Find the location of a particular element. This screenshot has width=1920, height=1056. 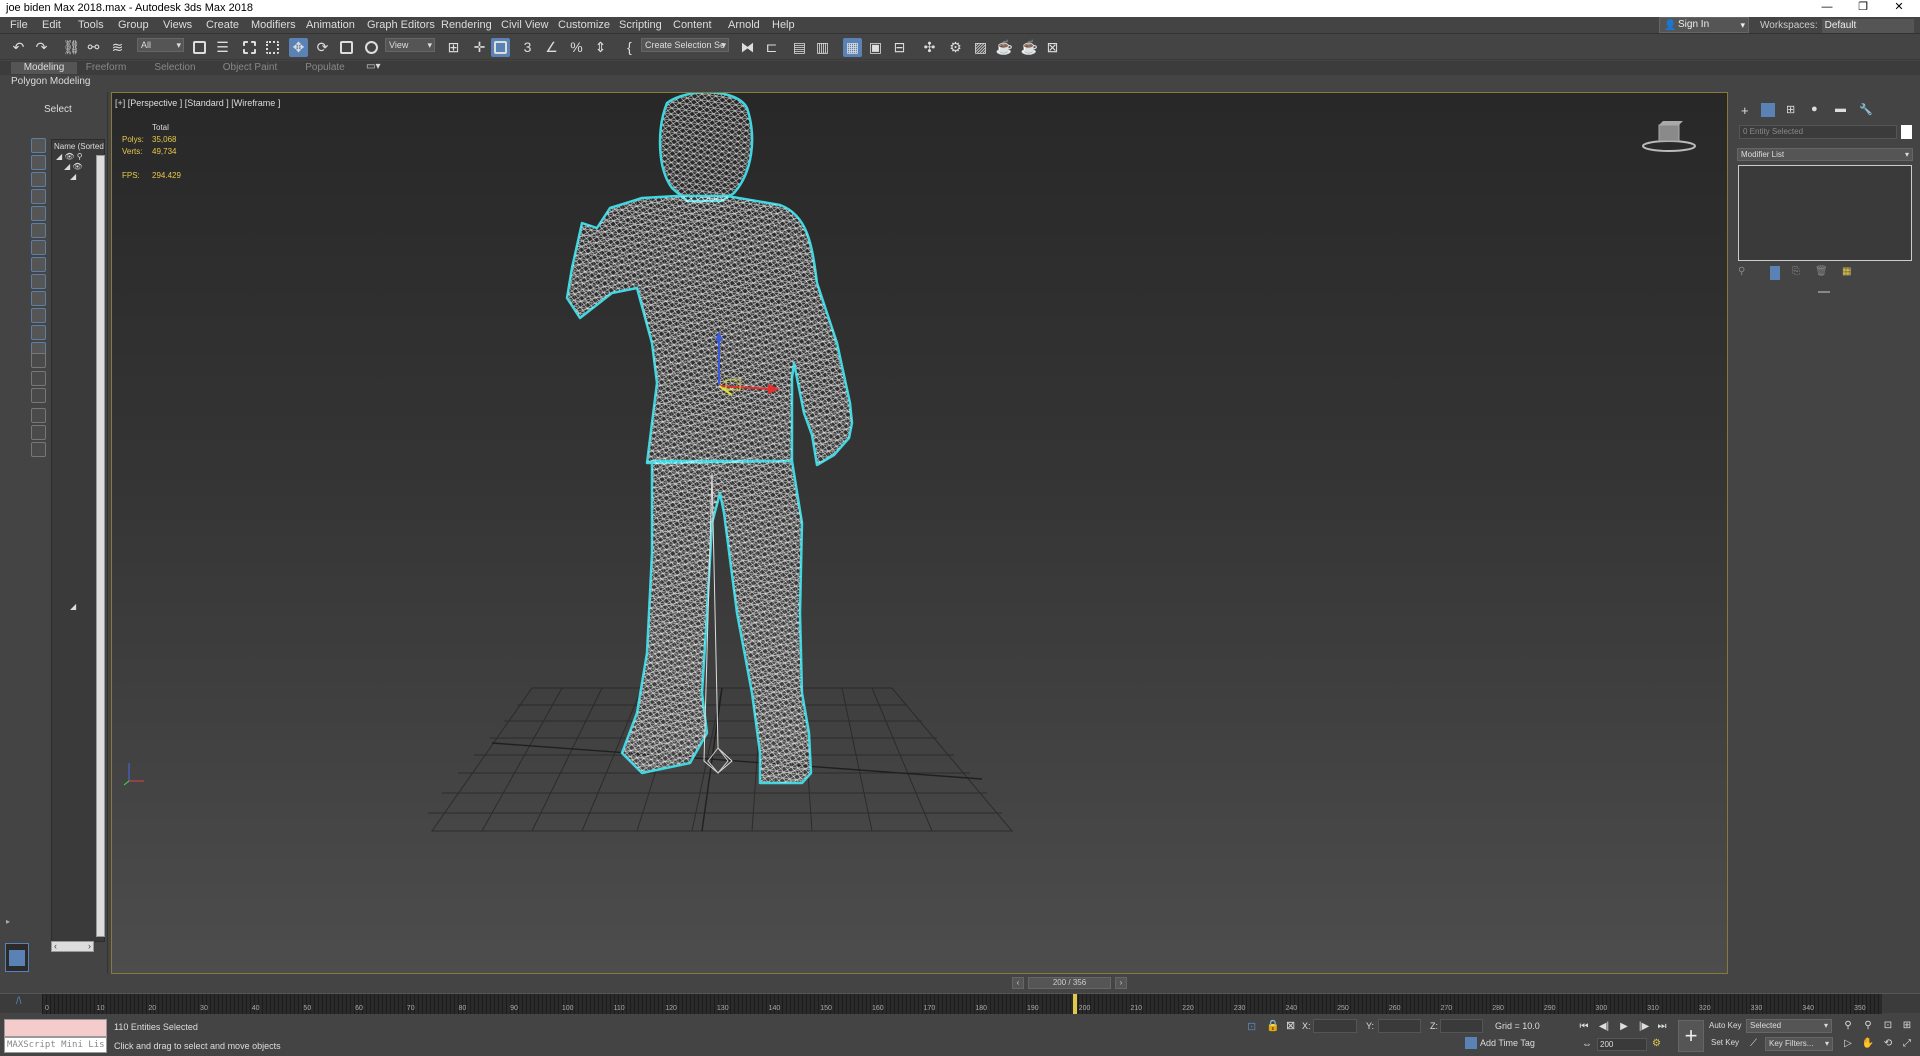

object-name-field: 0 Entity Selected is located at coordinates (1818, 132).